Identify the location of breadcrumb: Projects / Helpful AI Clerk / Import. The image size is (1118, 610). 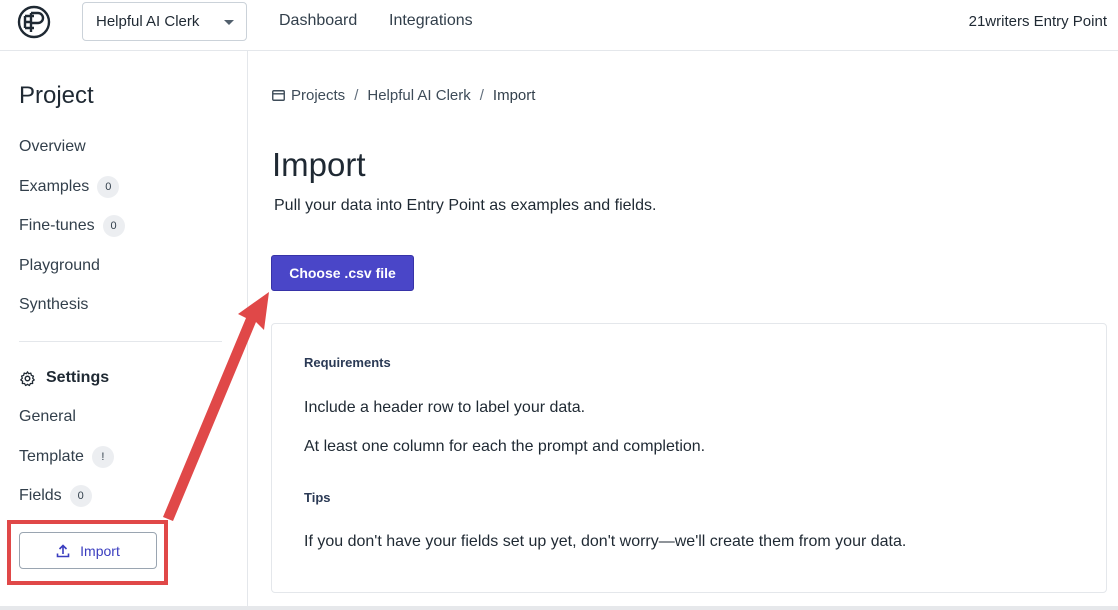
(403, 95).